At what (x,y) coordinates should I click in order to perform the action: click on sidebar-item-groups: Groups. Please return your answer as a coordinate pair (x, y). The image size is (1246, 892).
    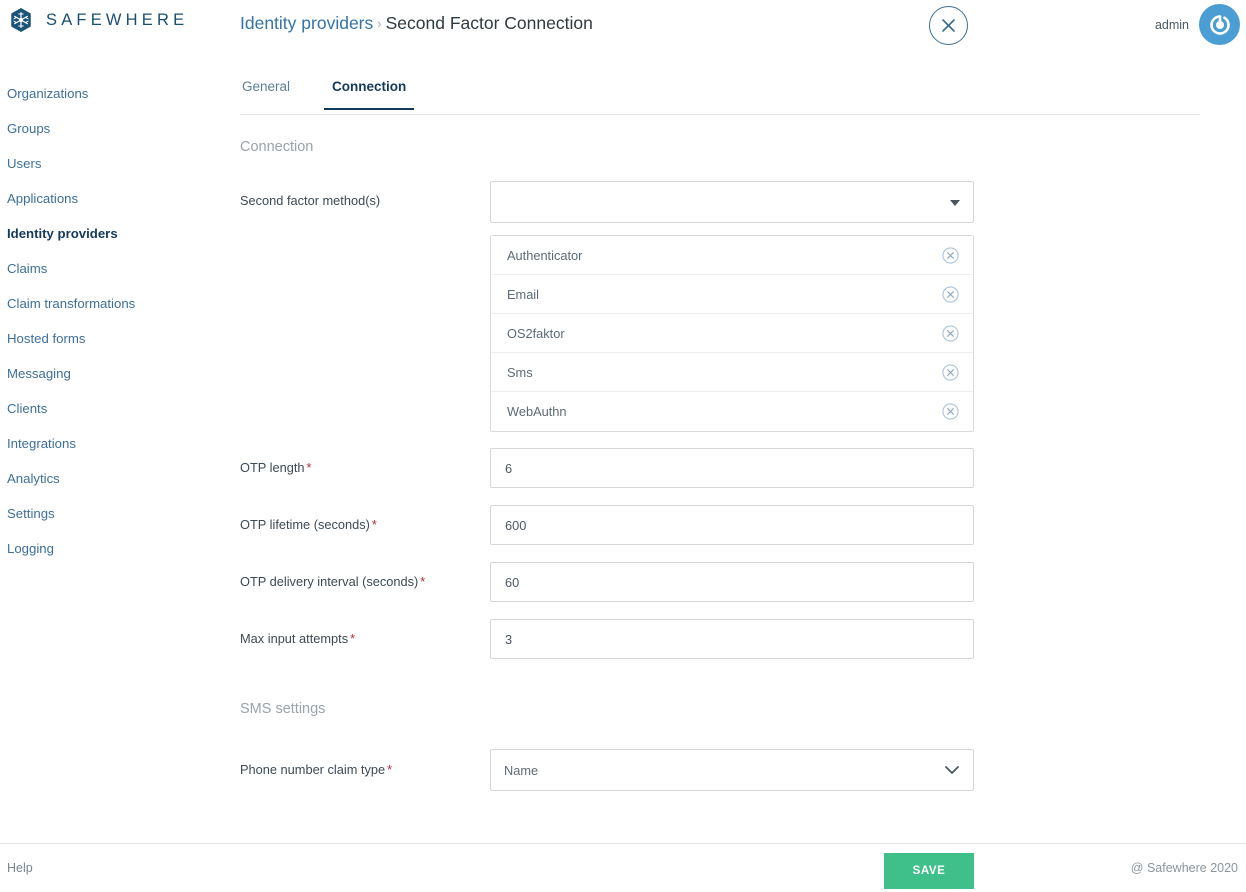
    Looking at the image, I should click on (115, 128).